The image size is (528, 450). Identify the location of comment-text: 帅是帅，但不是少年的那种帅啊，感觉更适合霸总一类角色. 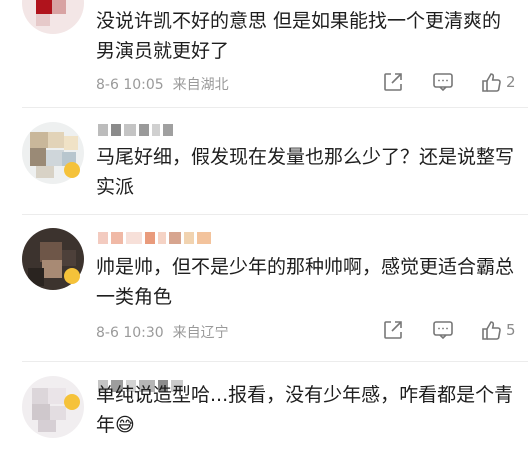
(305, 282).